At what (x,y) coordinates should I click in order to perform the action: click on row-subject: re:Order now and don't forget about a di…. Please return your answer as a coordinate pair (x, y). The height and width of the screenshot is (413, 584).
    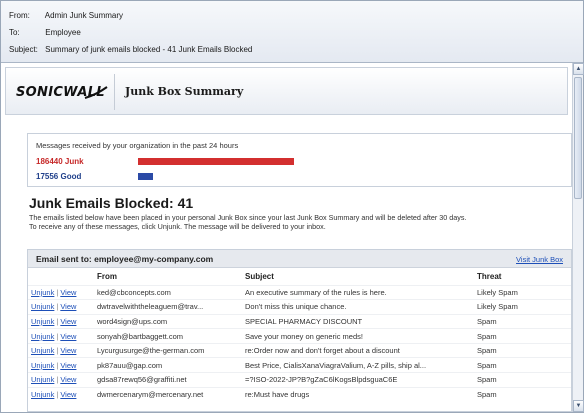
    Looking at the image, I should click on (358, 350).